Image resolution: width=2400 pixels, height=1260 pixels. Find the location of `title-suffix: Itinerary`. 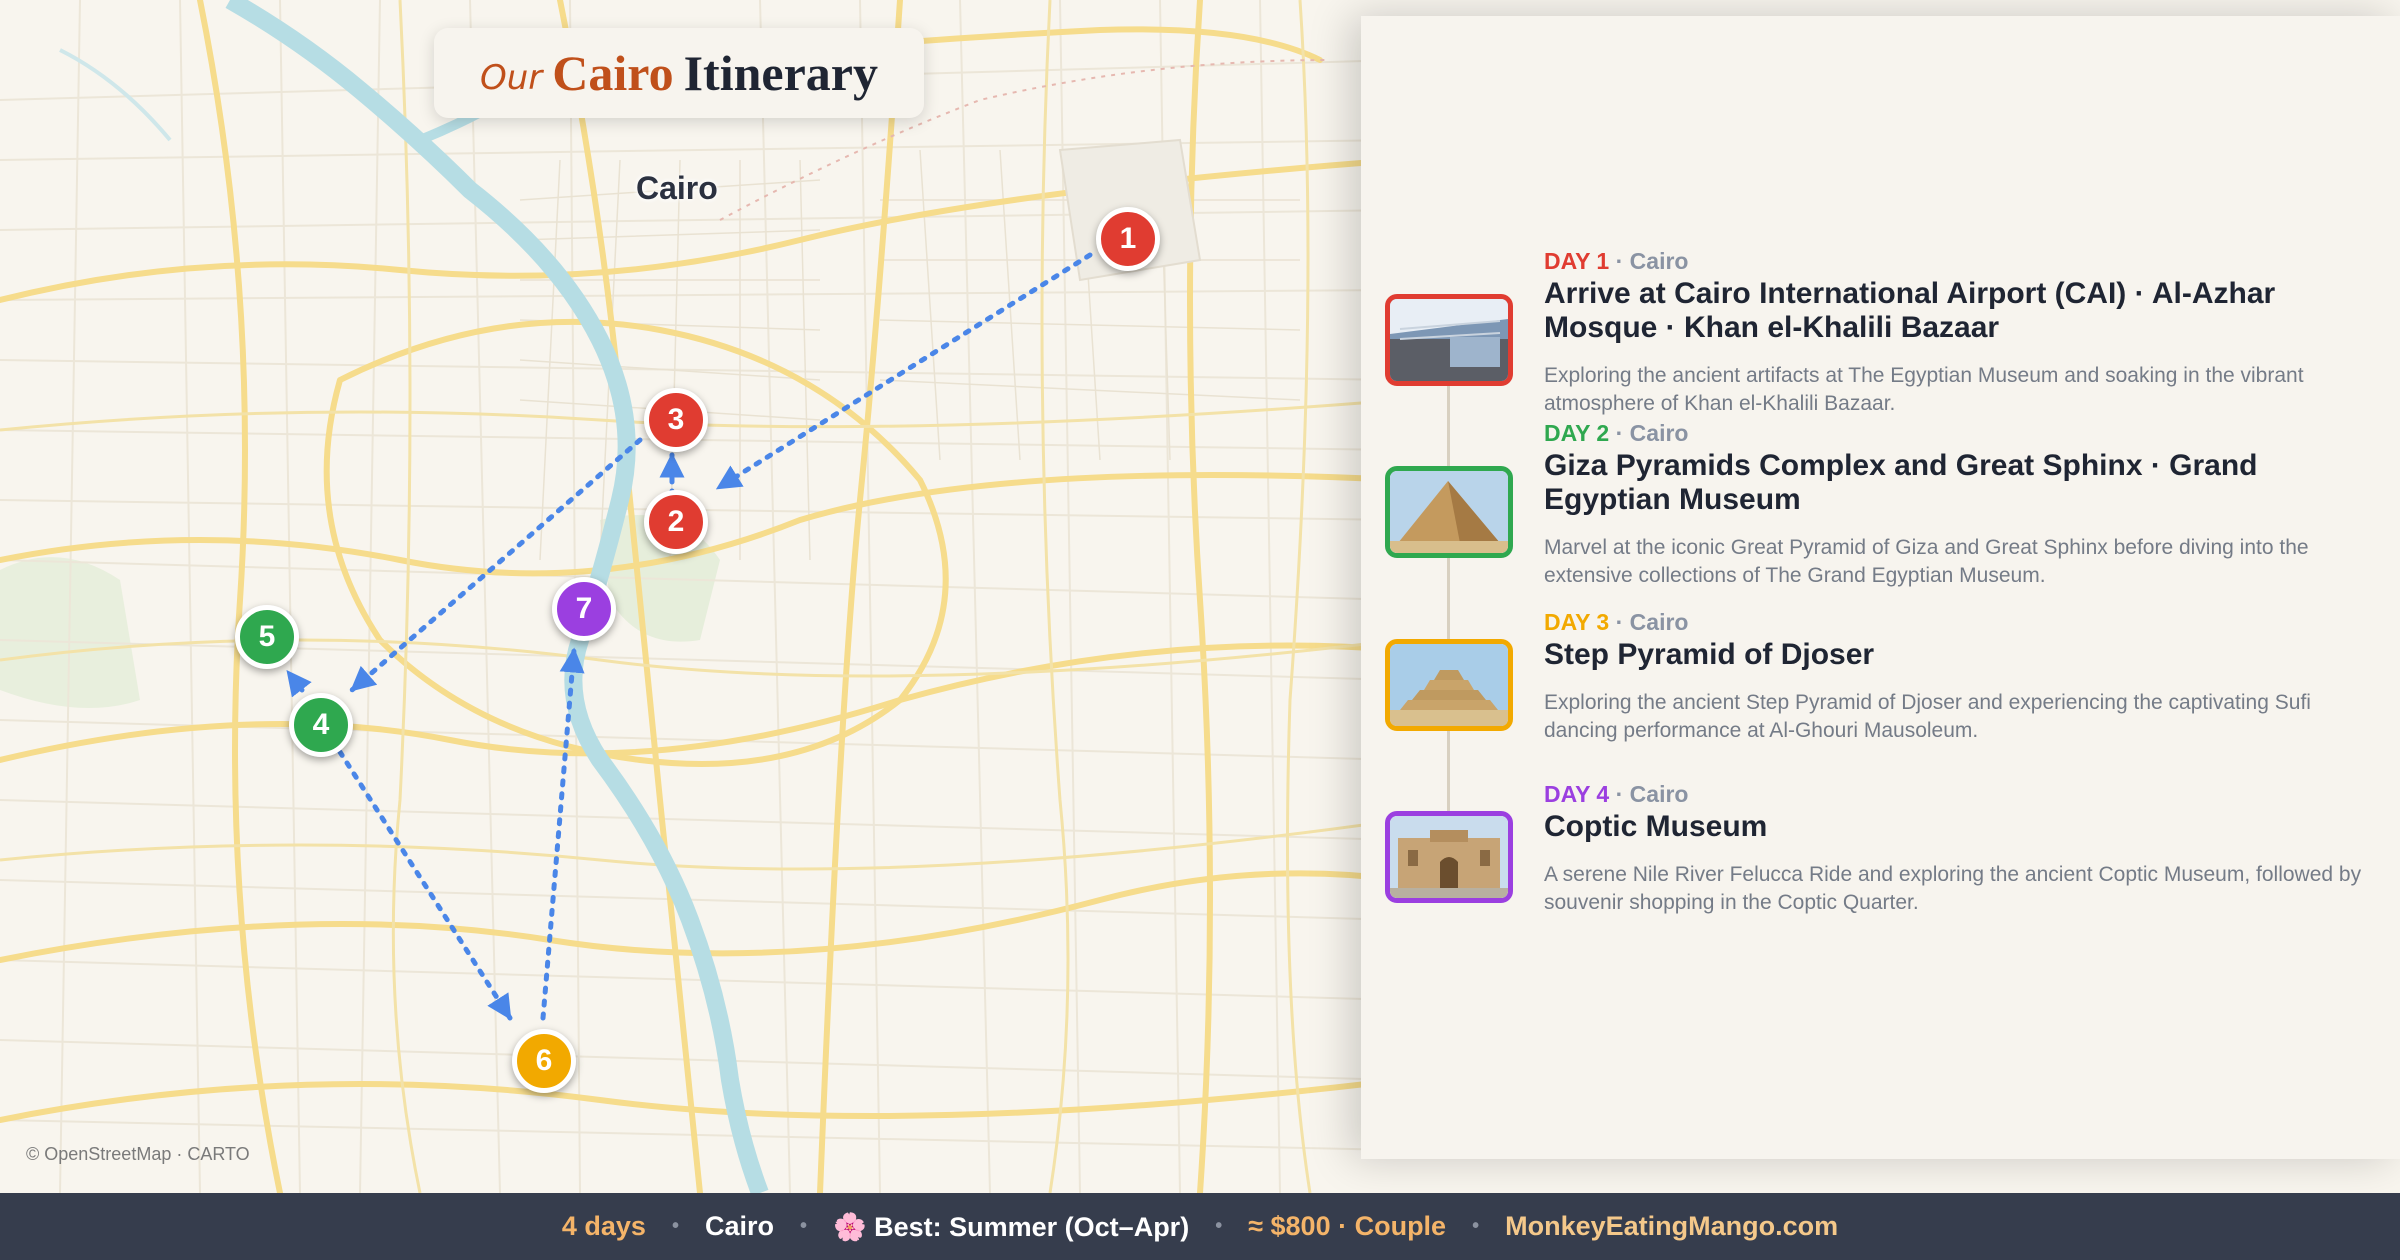

title-suffix: Itinerary is located at coordinates (780, 73).